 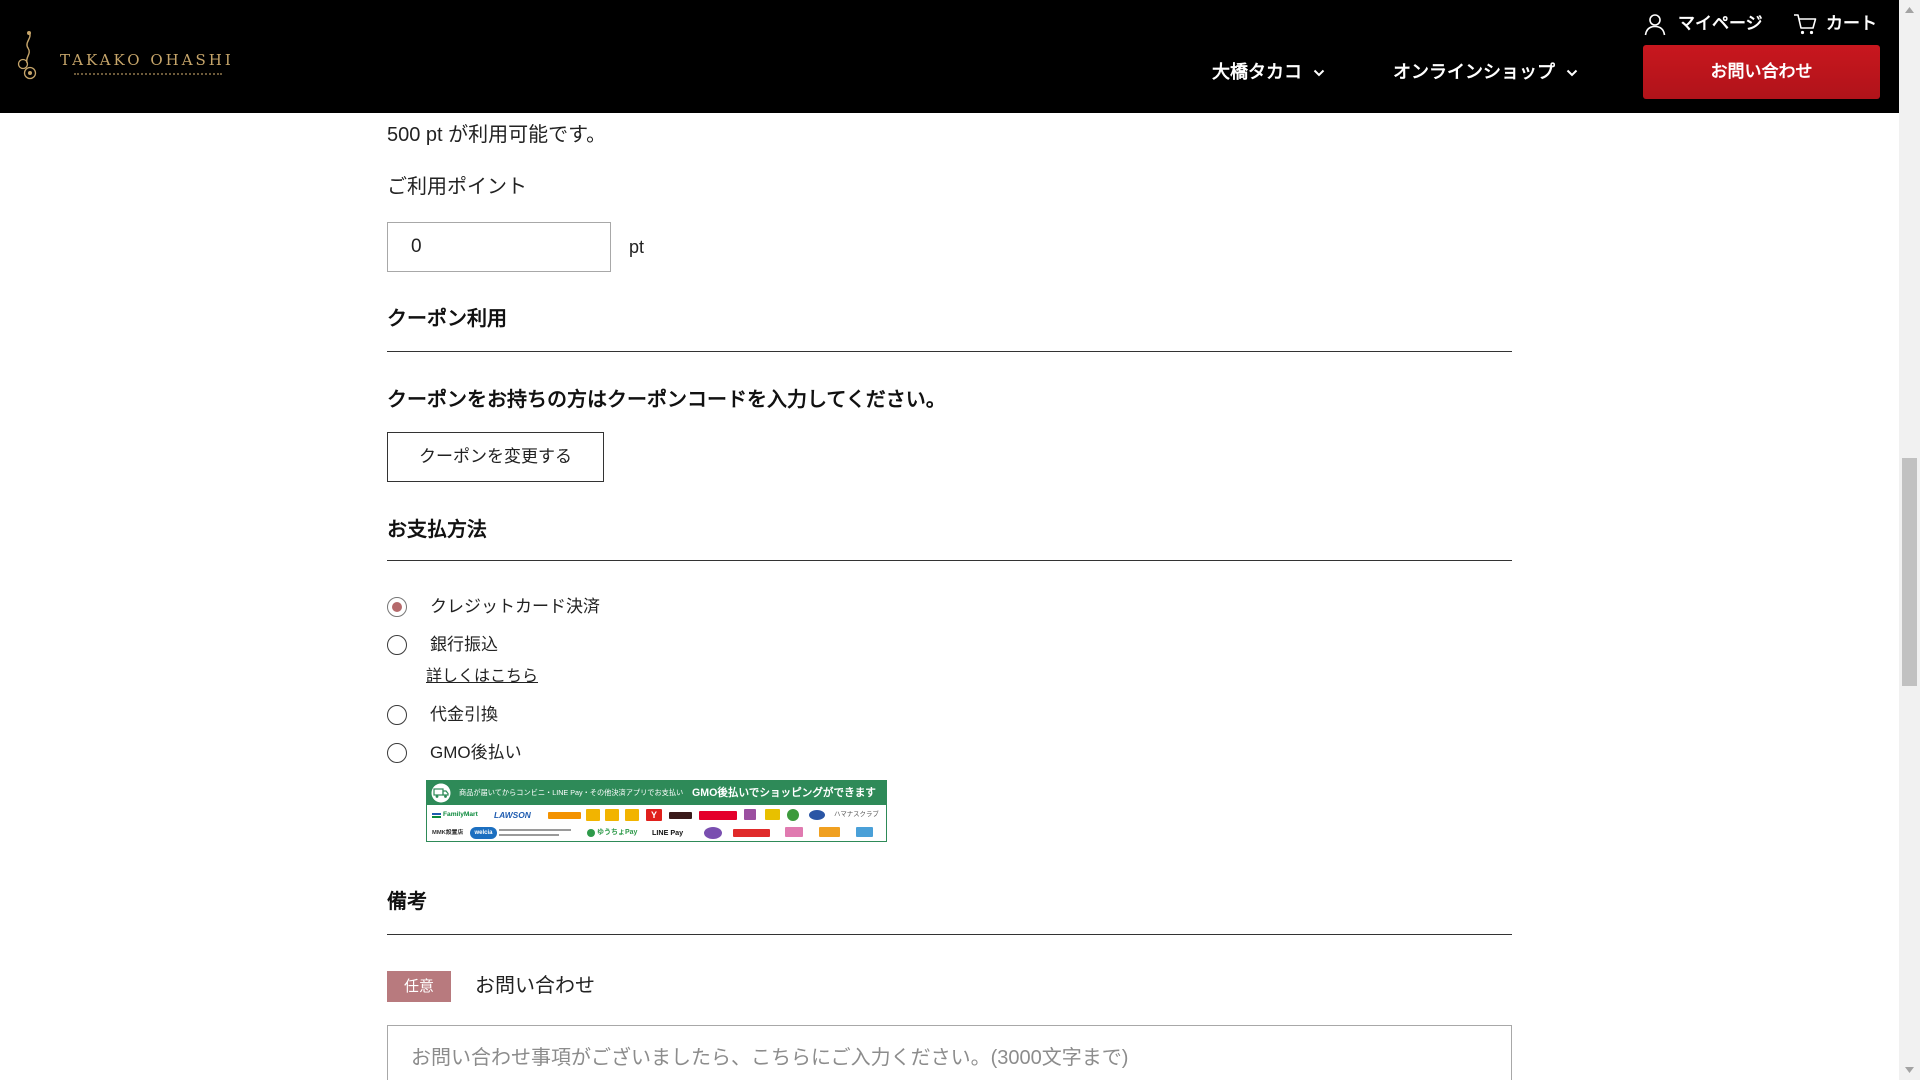 What do you see at coordinates (29, 56) in the screenshot?
I see `flower-ornament-icon` at bounding box center [29, 56].